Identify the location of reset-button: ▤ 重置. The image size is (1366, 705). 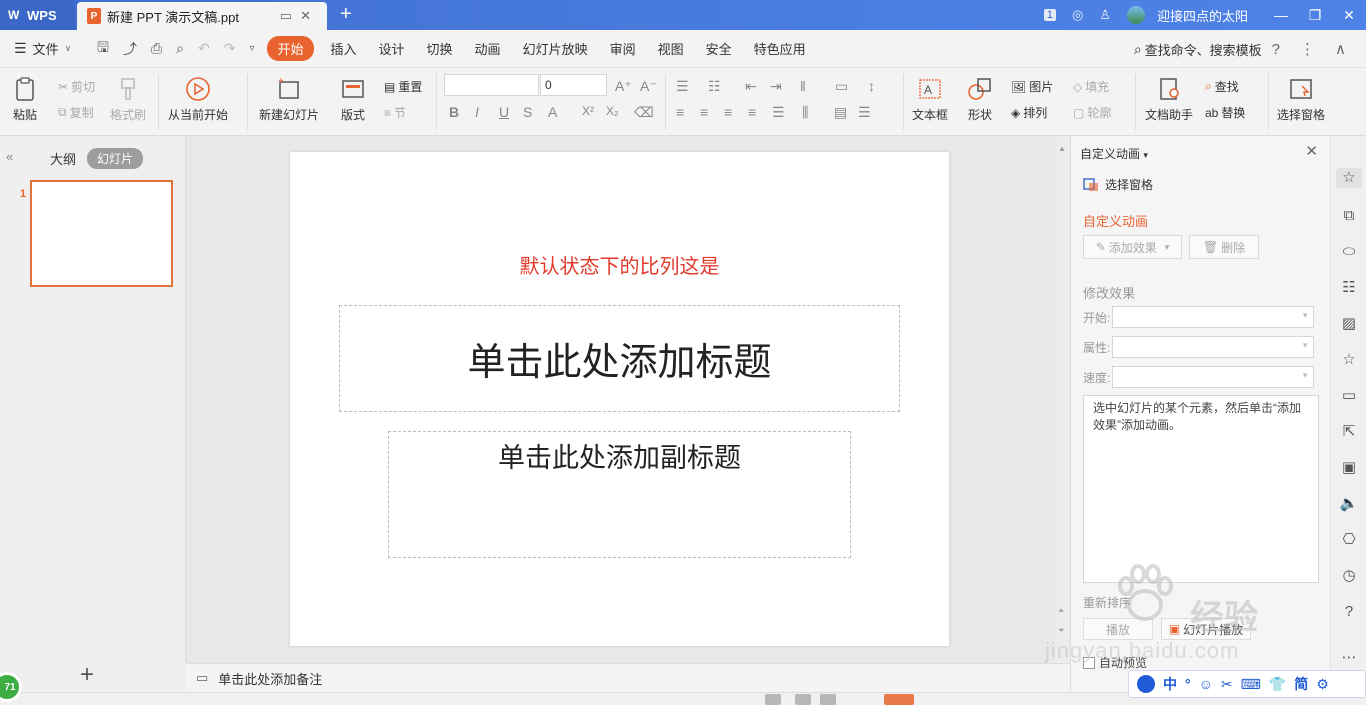
(403, 86).